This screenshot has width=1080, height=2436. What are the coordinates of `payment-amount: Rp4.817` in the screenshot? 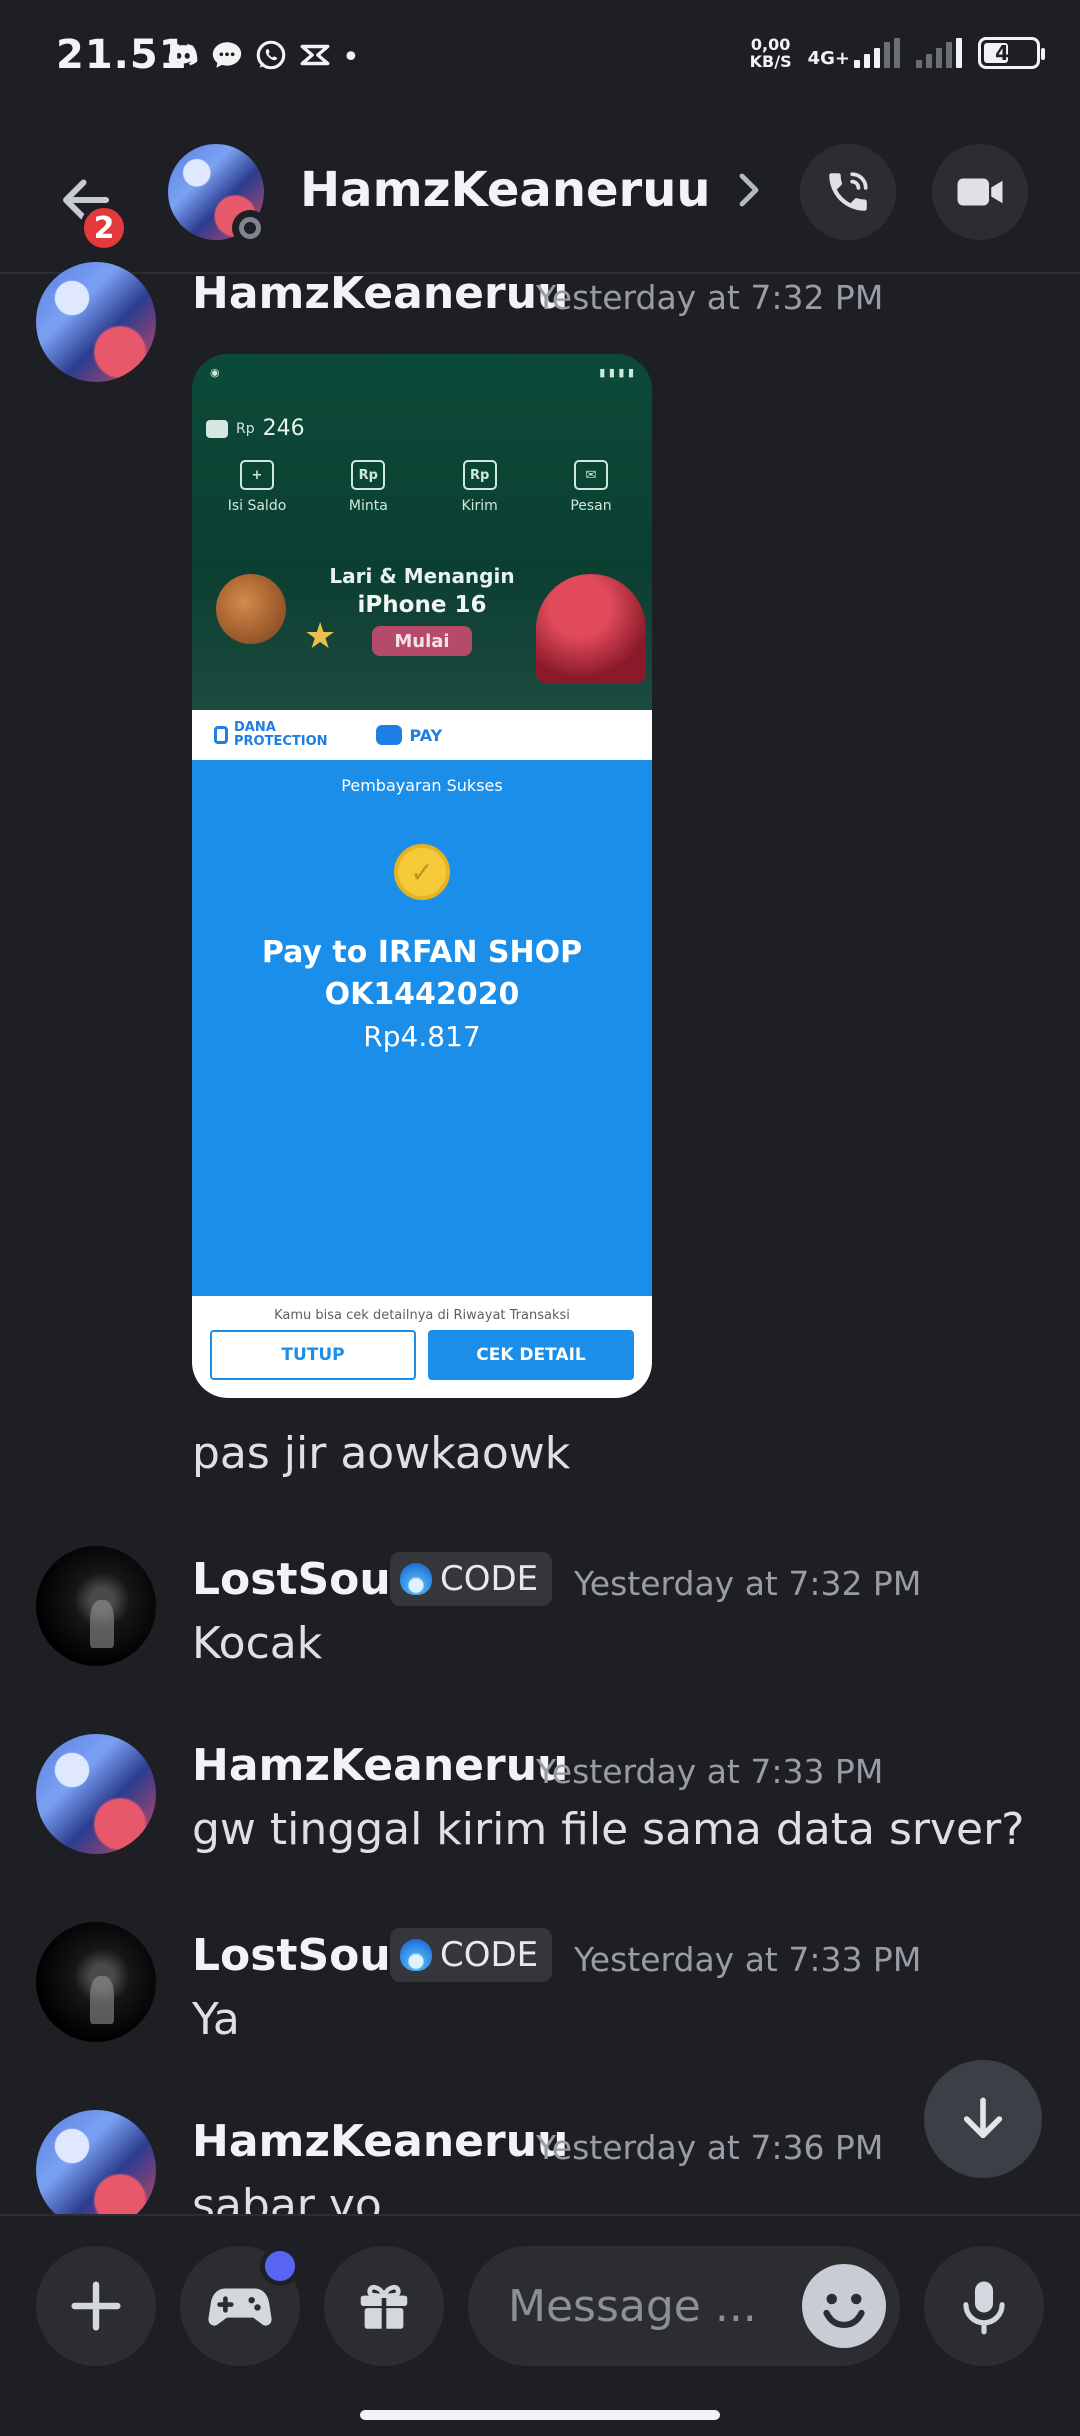 It's located at (422, 1036).